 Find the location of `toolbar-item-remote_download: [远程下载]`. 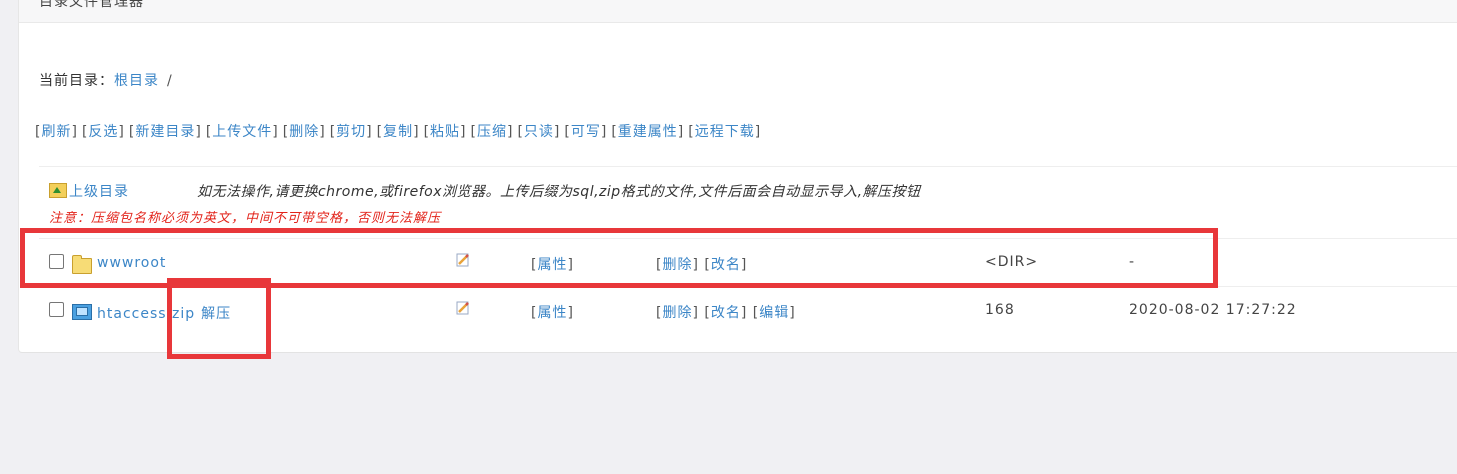

toolbar-item-remote_download: [远程下载] is located at coordinates (725, 132).